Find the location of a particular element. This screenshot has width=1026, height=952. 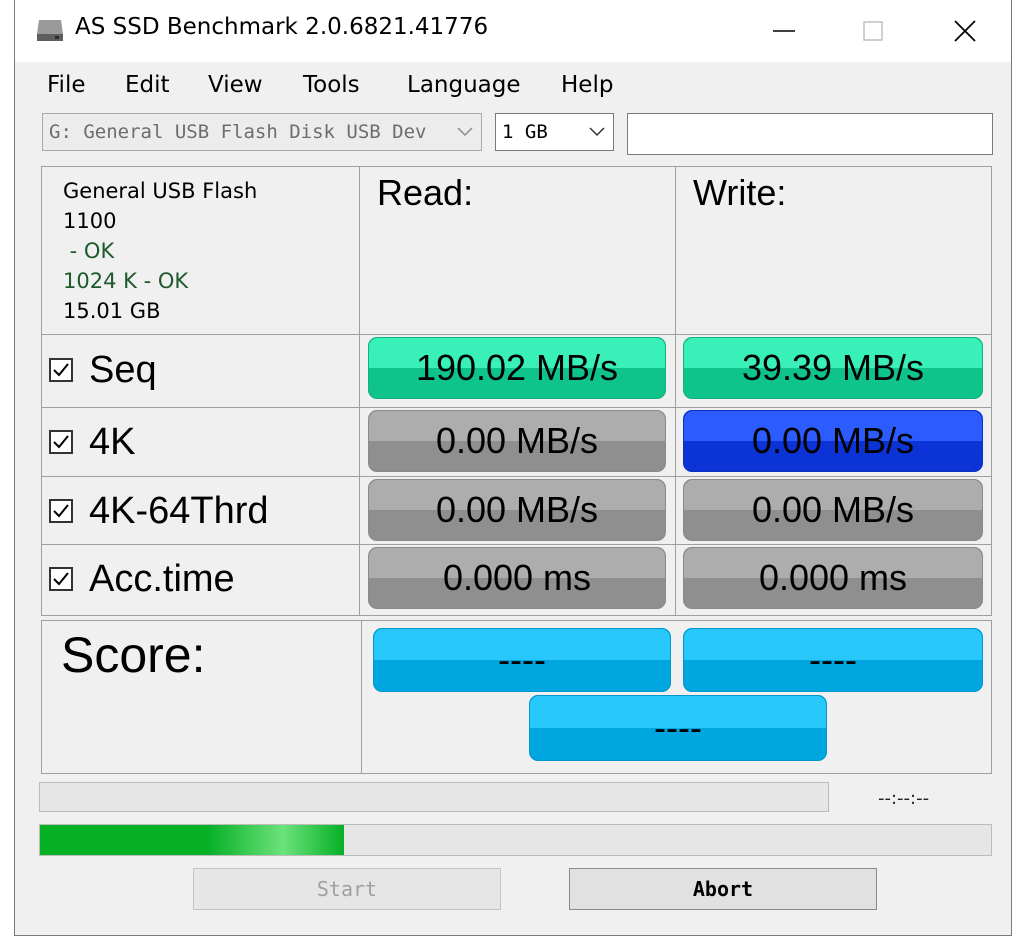

firmware-version: 1100 is located at coordinates (90, 221).